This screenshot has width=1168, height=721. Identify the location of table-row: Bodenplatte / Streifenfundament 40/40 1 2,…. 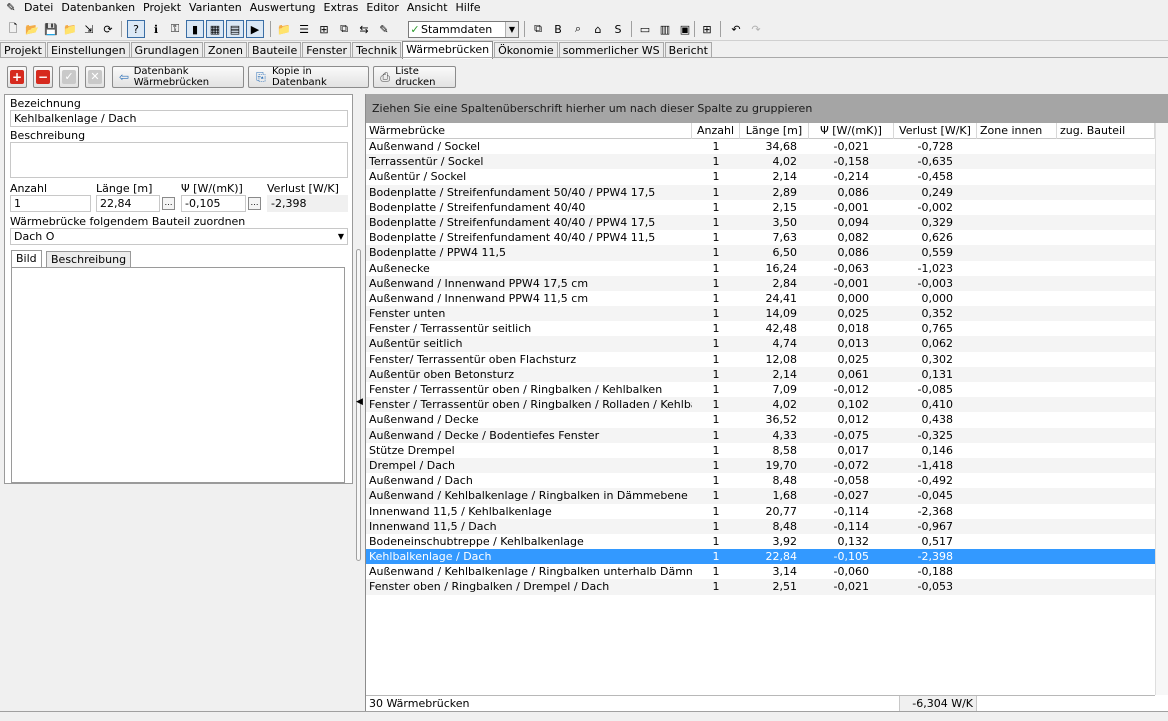
(760, 207).